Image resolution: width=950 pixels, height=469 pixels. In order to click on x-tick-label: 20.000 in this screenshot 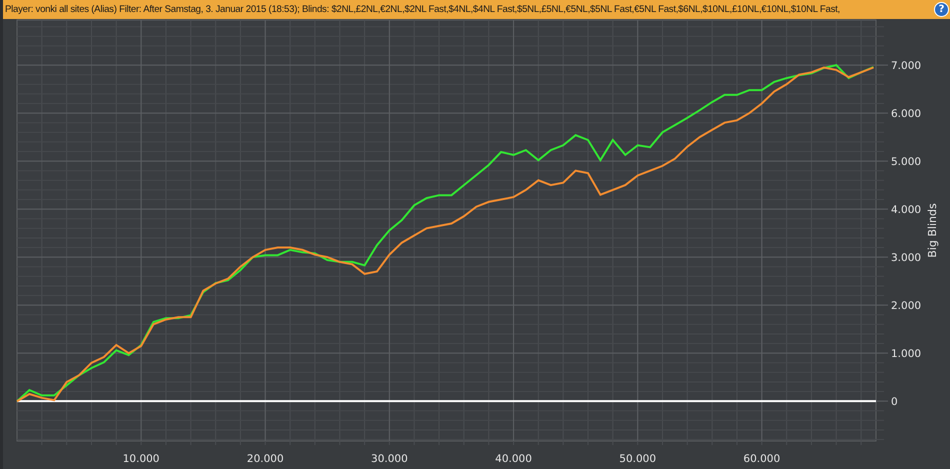, I will do `click(265, 459)`.